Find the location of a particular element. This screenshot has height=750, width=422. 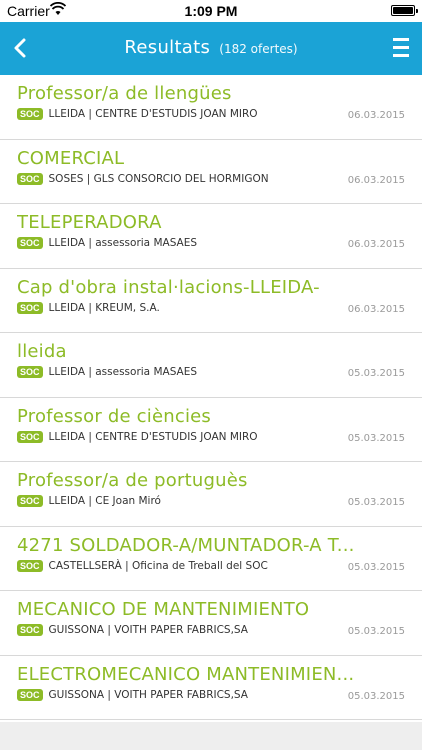

page-title-text: Resultats is located at coordinates (167, 47).